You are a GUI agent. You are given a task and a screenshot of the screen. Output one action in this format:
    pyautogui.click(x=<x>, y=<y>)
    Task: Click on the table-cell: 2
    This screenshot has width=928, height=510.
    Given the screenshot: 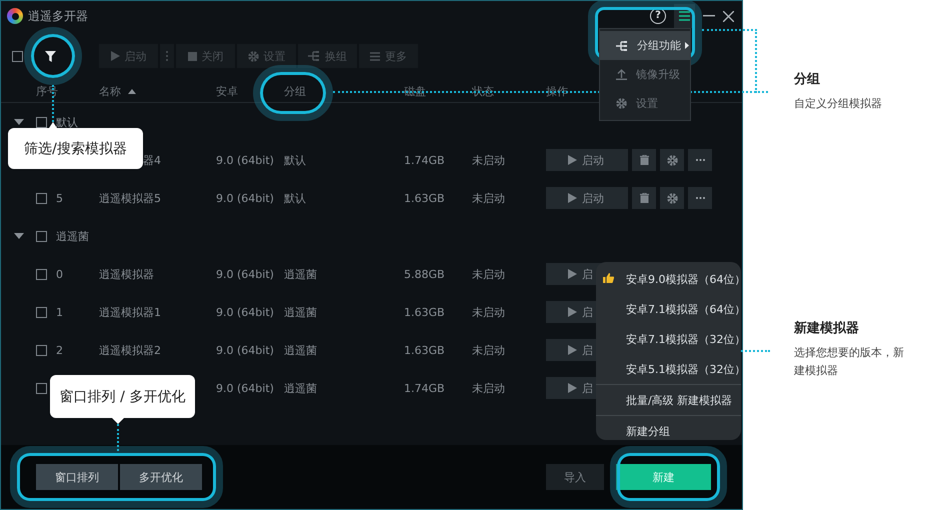 What is the action you would take?
    pyautogui.click(x=59, y=350)
    